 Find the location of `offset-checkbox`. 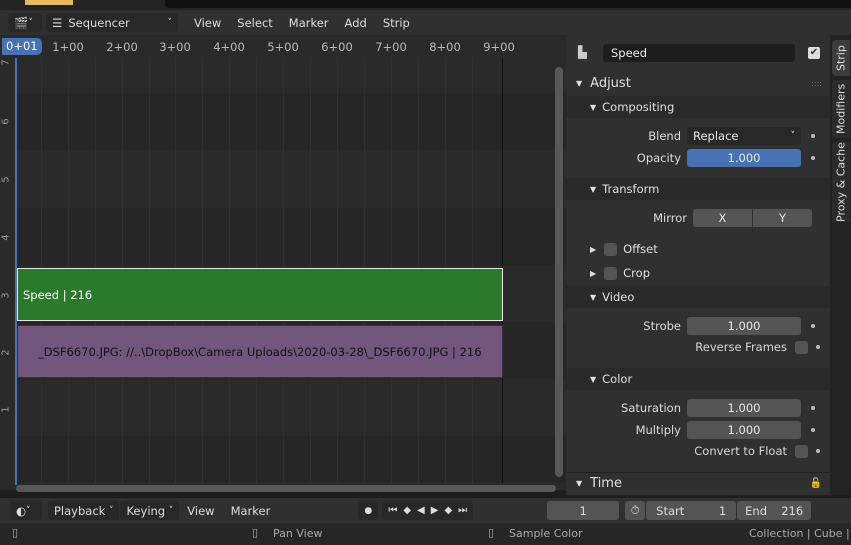

offset-checkbox is located at coordinates (611, 249).